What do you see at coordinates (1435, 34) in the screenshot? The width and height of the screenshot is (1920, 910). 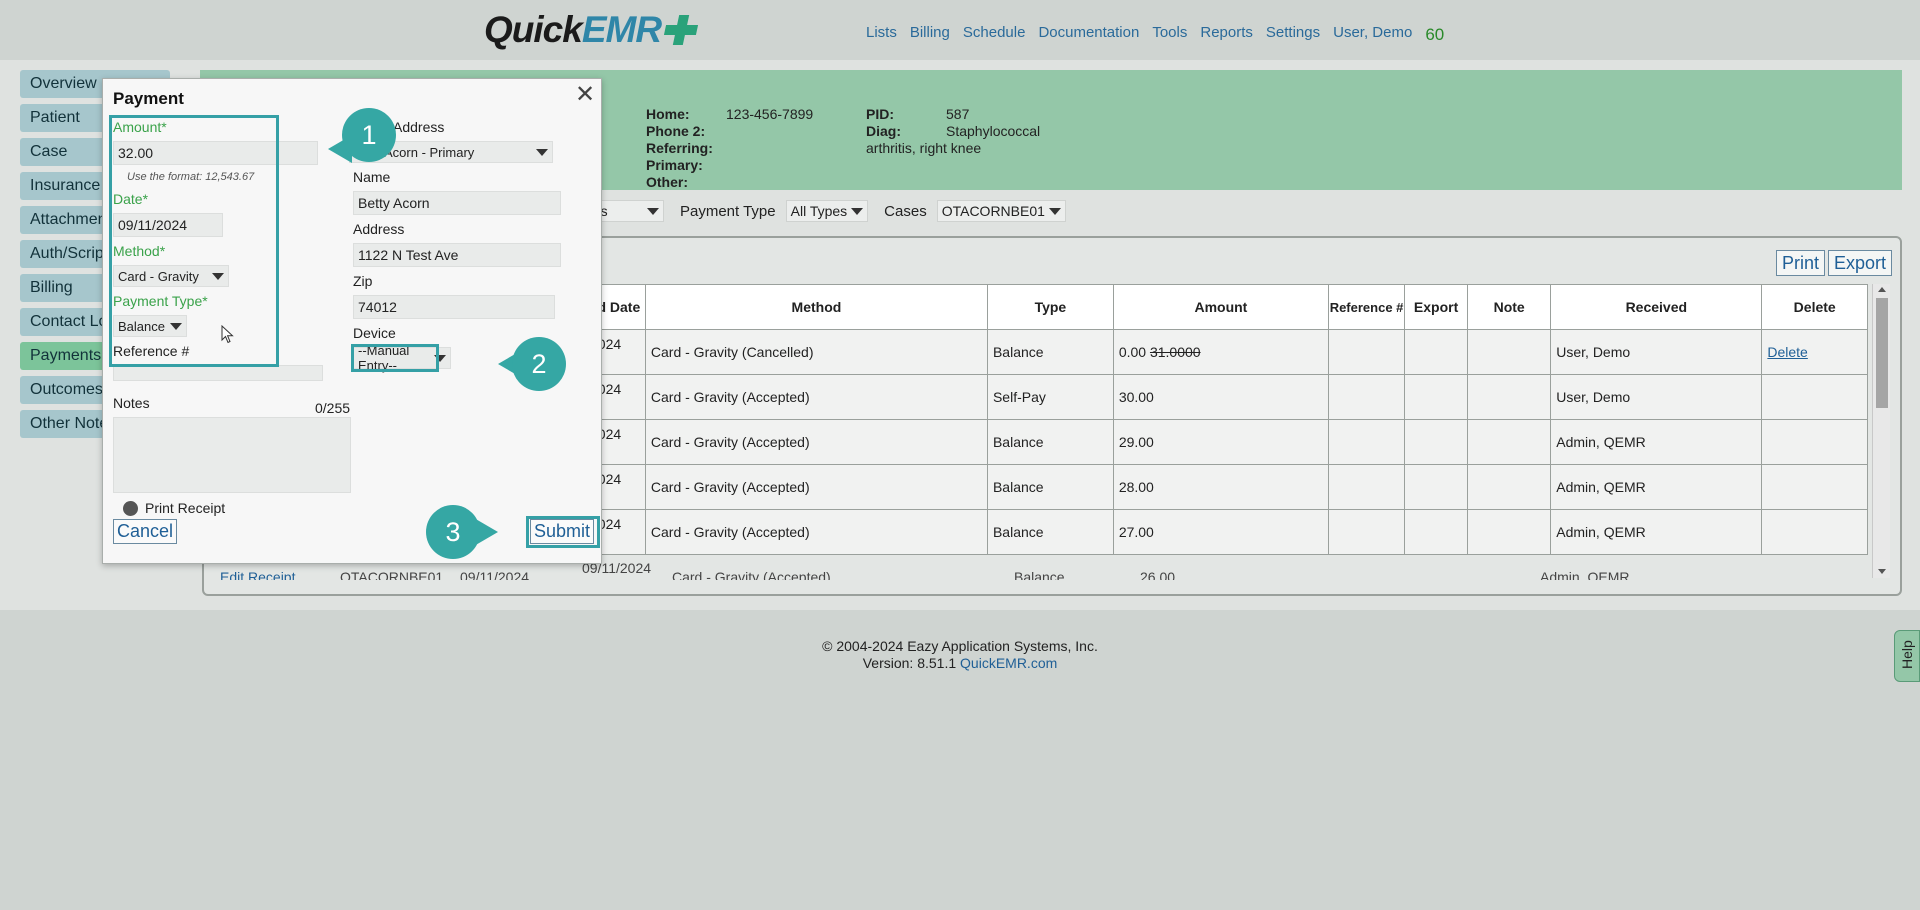 I see `session-timer: 60` at bounding box center [1435, 34].